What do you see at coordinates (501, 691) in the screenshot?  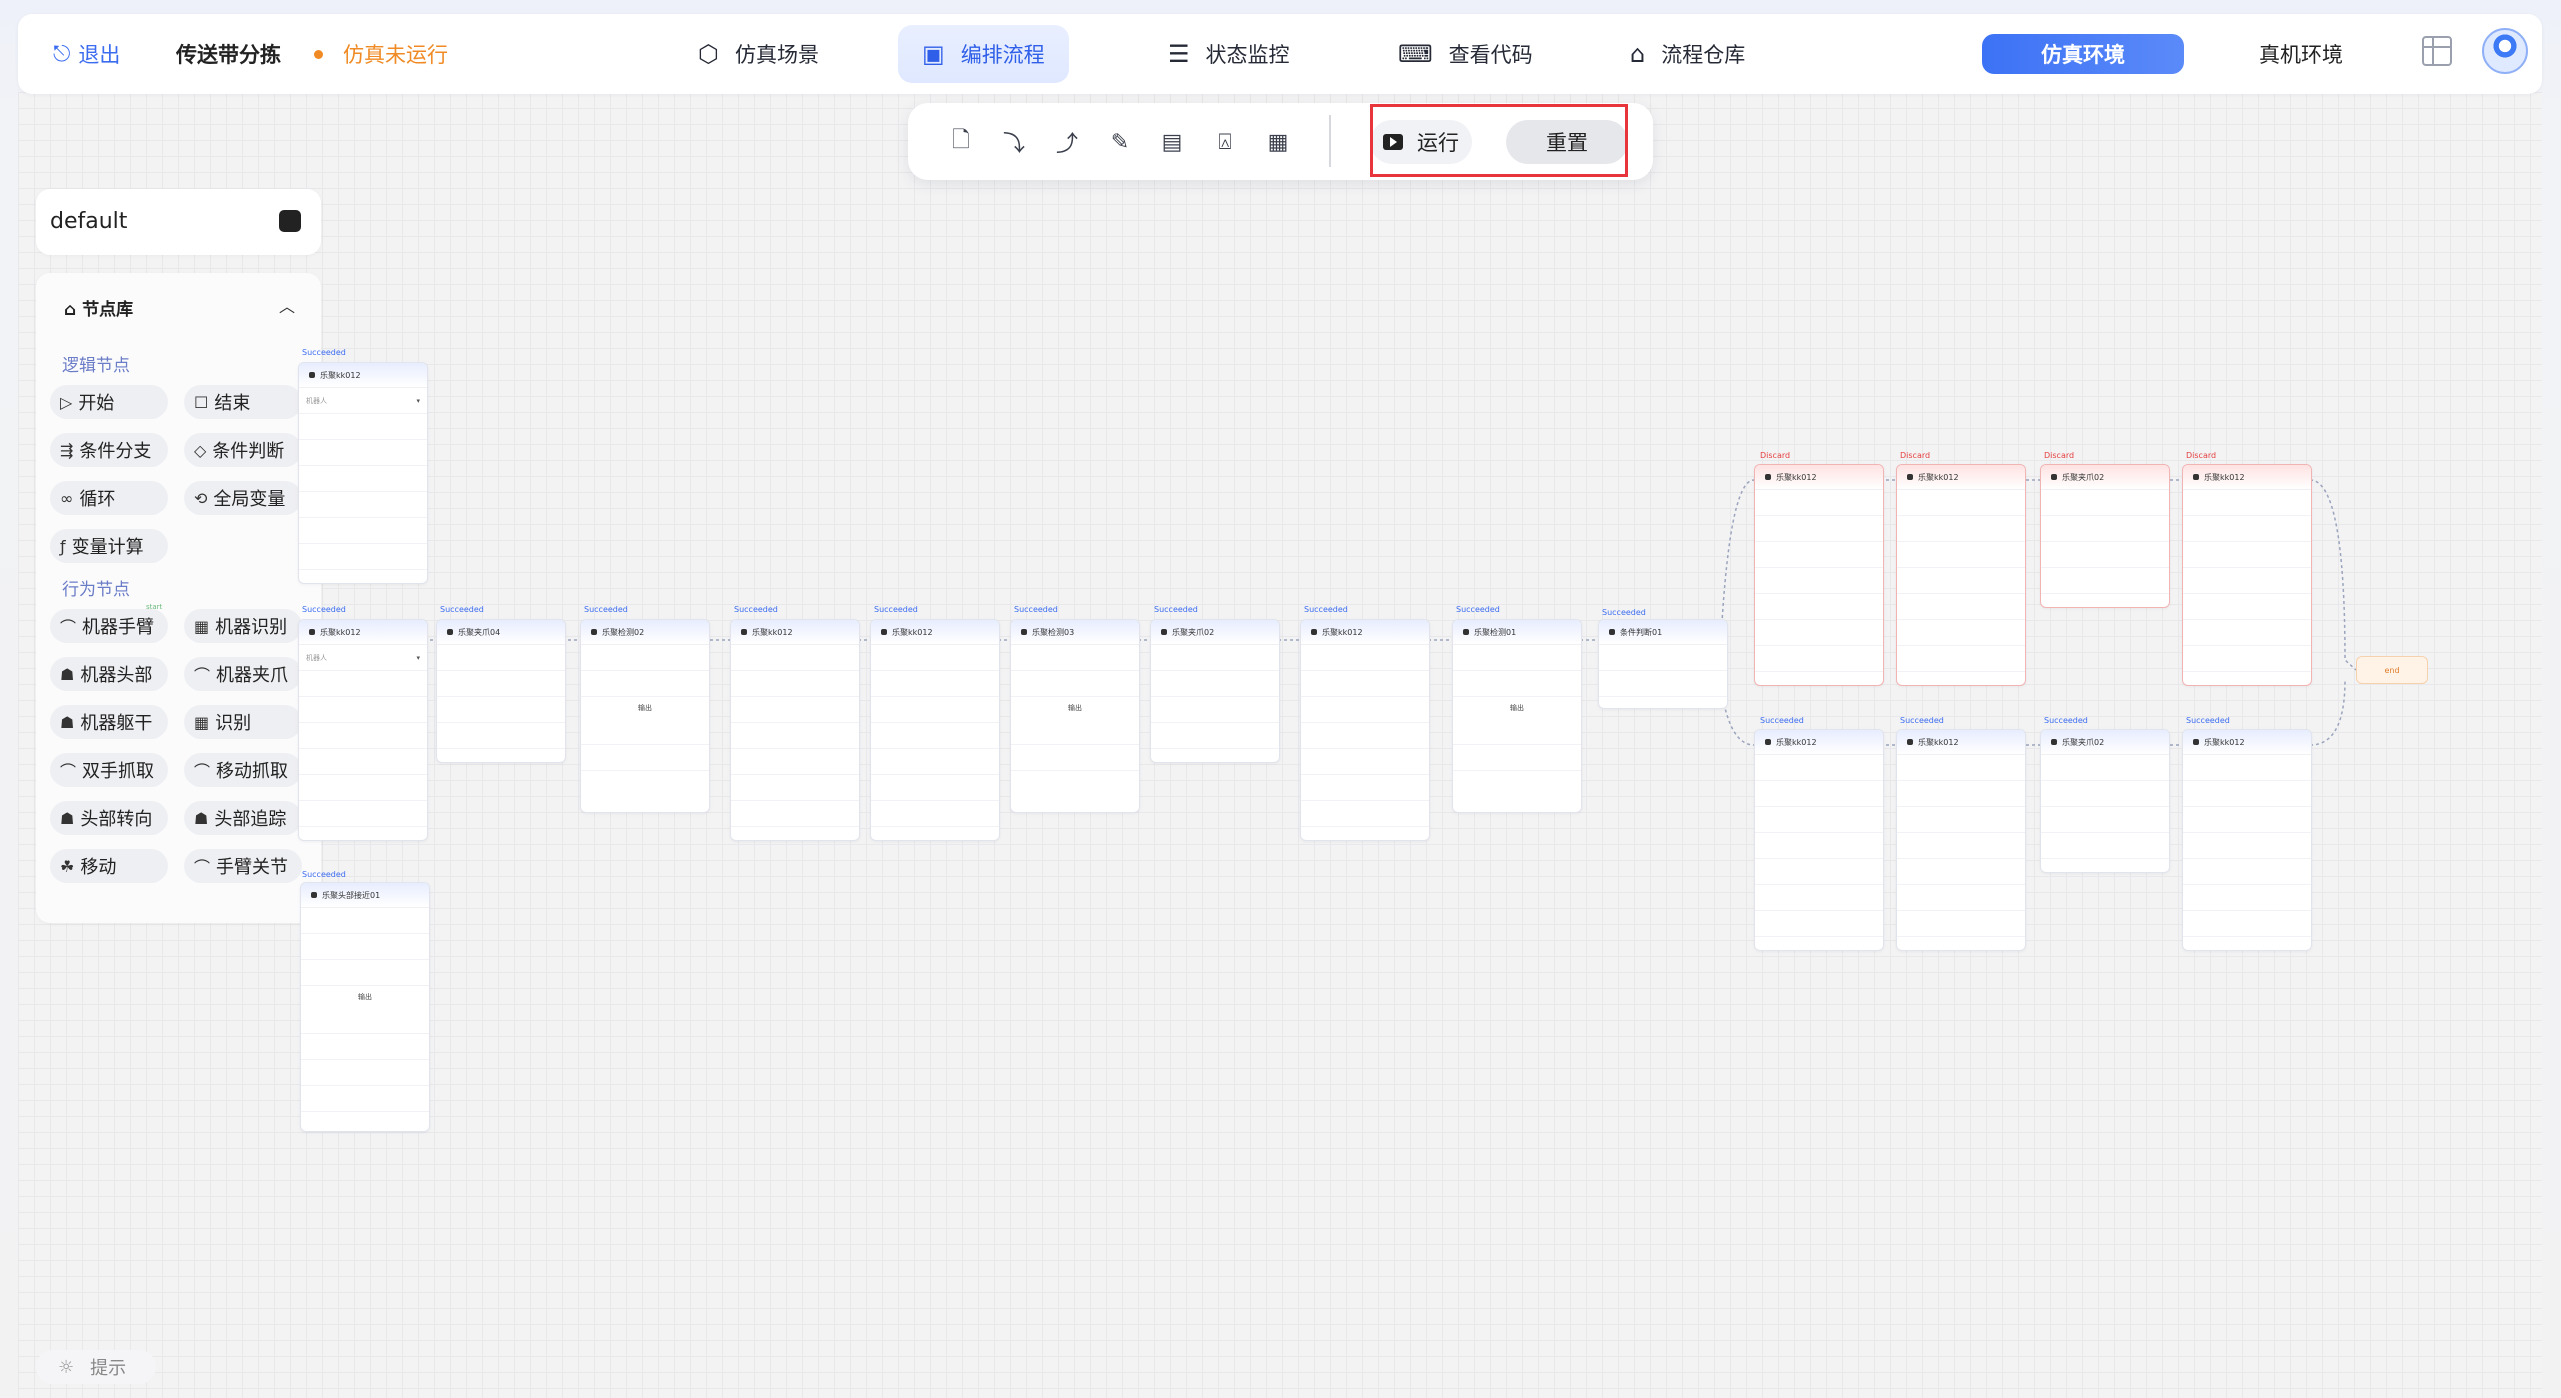 I see `flow-node: 乐聚夹爪04` at bounding box center [501, 691].